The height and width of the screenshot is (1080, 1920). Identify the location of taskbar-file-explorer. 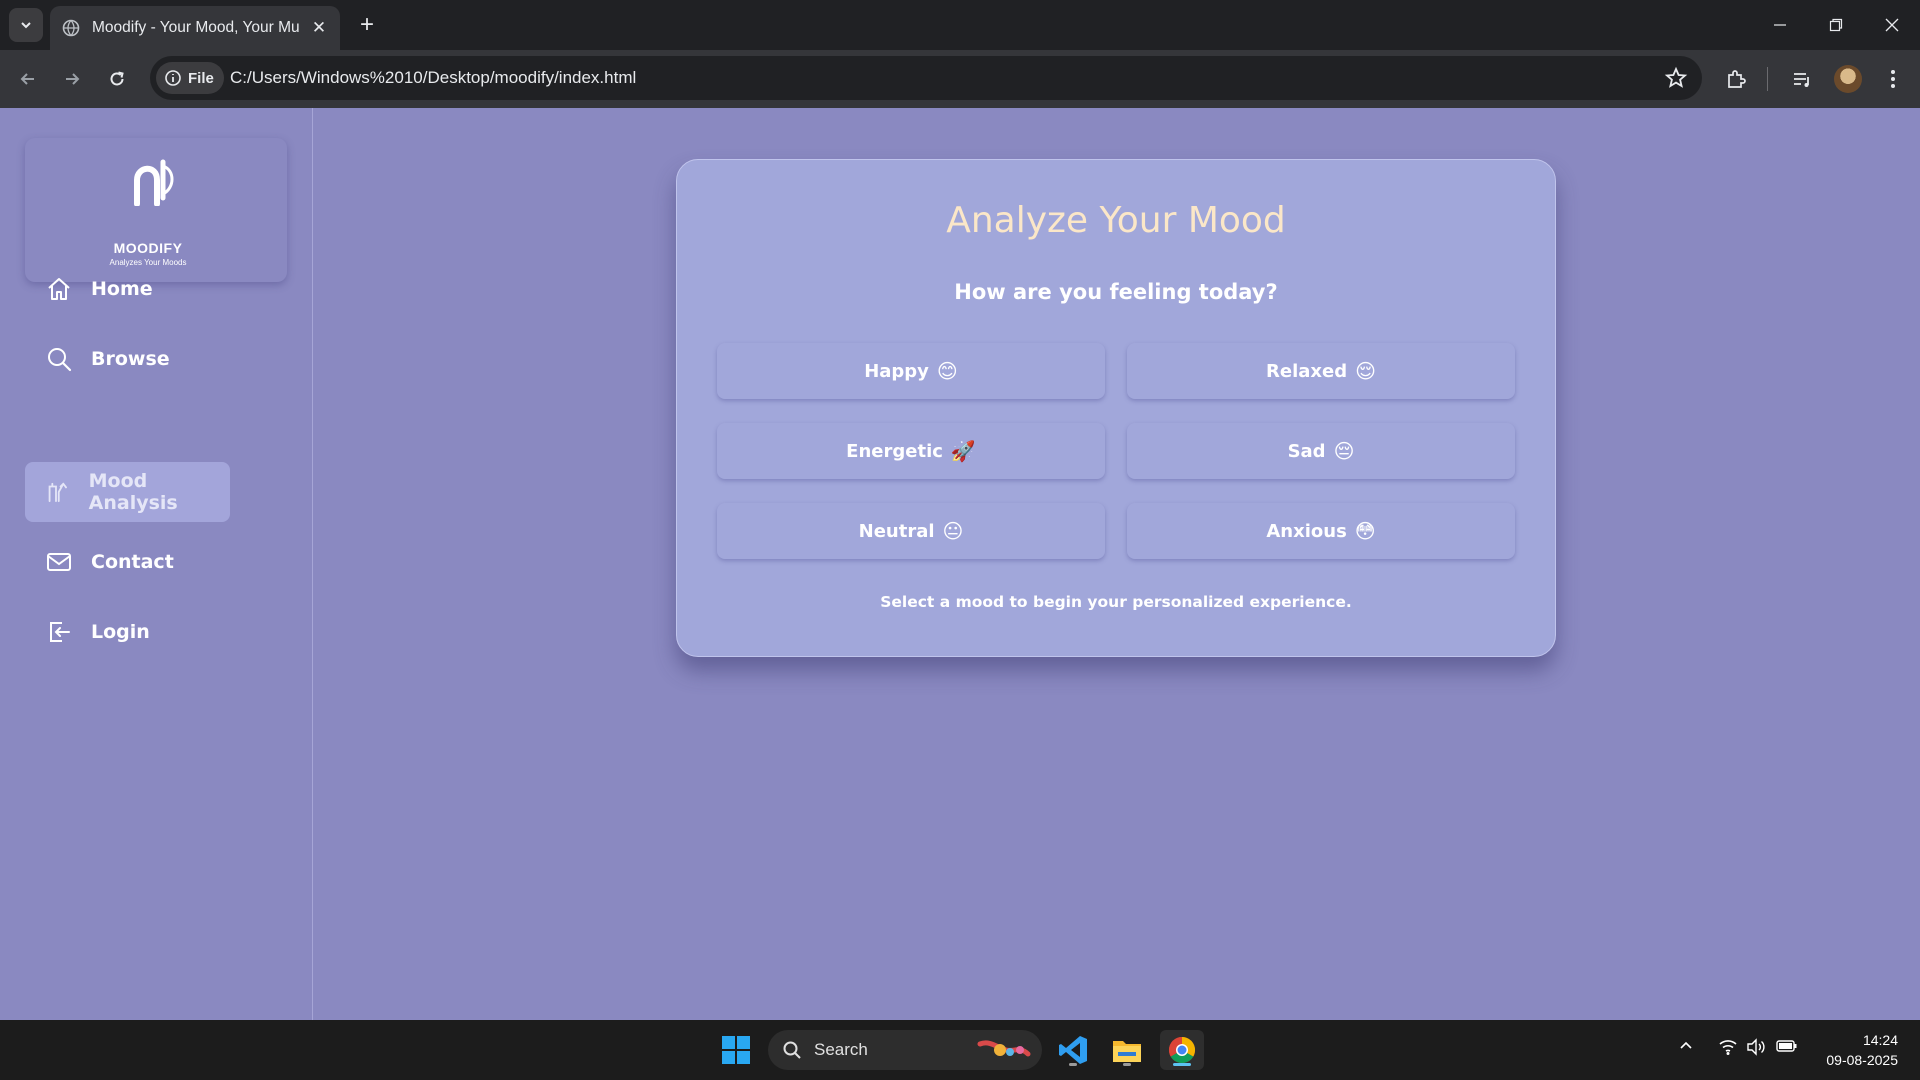
(1127, 1050).